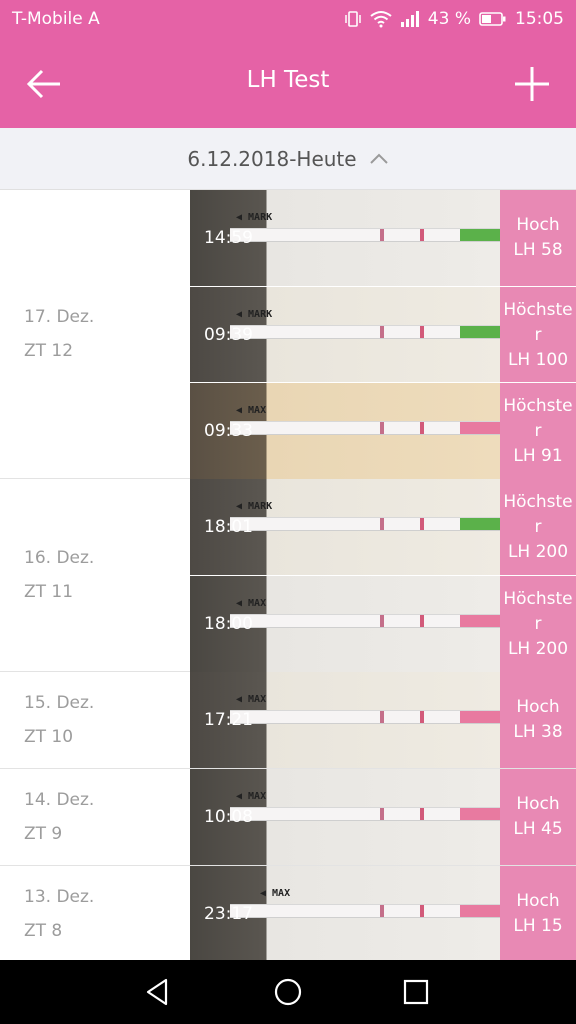 This screenshot has width=576, height=1024. I want to click on system-nav-bar, so click(288, 992).